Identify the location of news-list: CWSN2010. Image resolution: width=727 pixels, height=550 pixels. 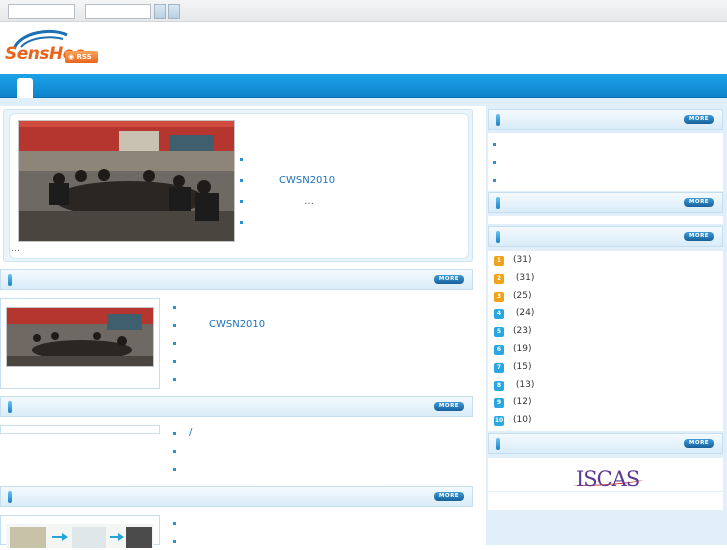
(219, 343).